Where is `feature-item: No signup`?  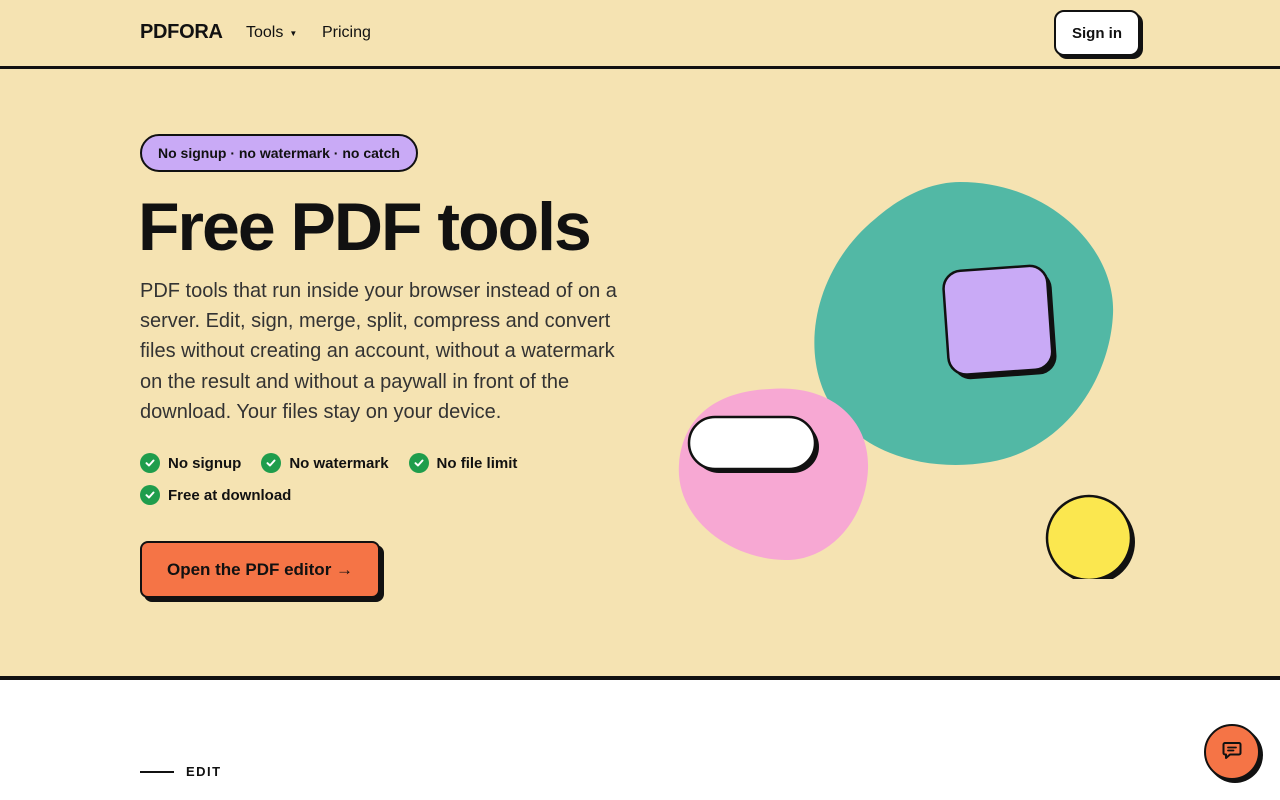
feature-item: No signup is located at coordinates (190, 463).